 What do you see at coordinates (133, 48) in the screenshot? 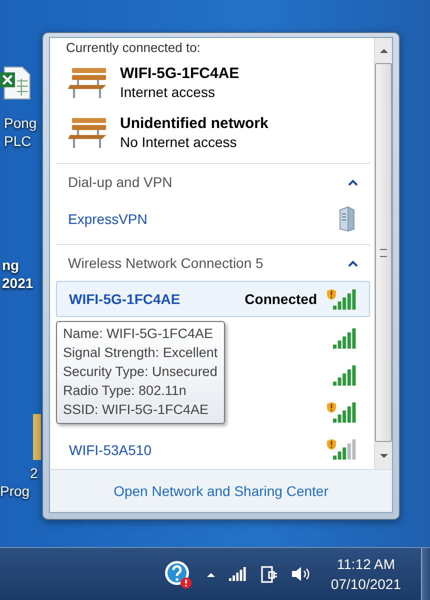
I see `section-heading: Currently connected to:` at bounding box center [133, 48].